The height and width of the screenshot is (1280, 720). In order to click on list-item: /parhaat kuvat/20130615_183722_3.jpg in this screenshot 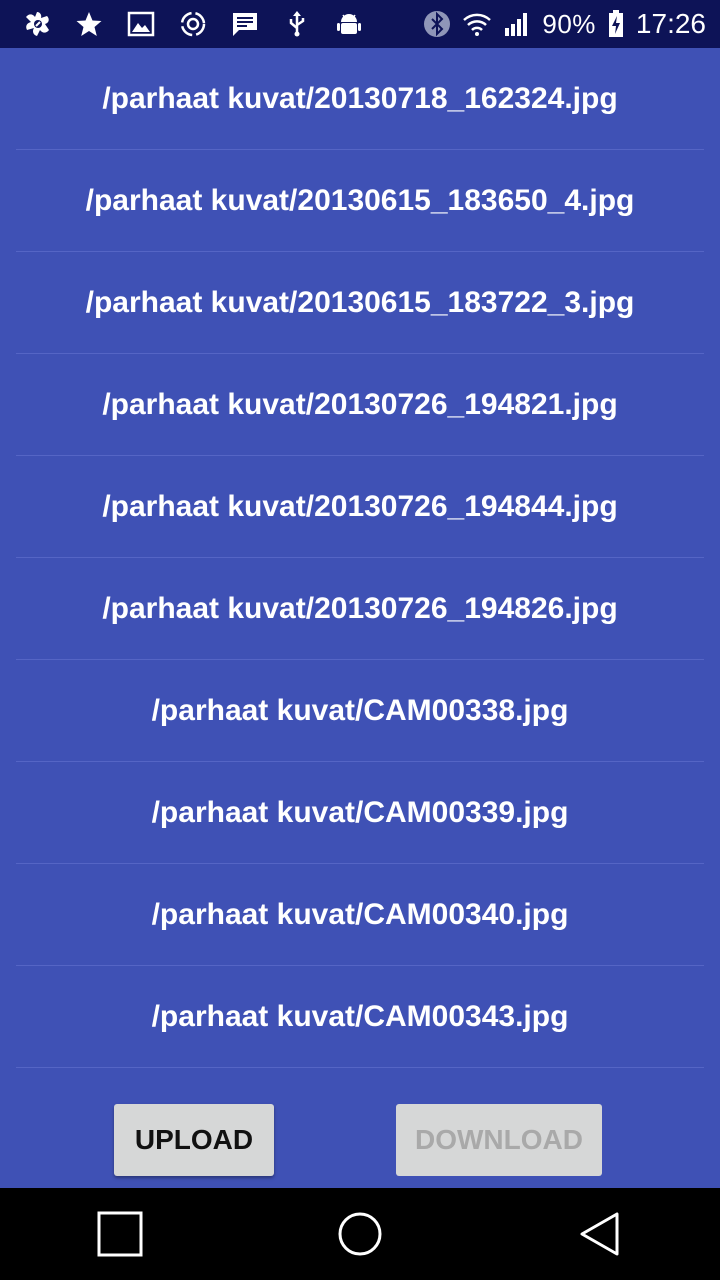, I will do `click(360, 303)`.